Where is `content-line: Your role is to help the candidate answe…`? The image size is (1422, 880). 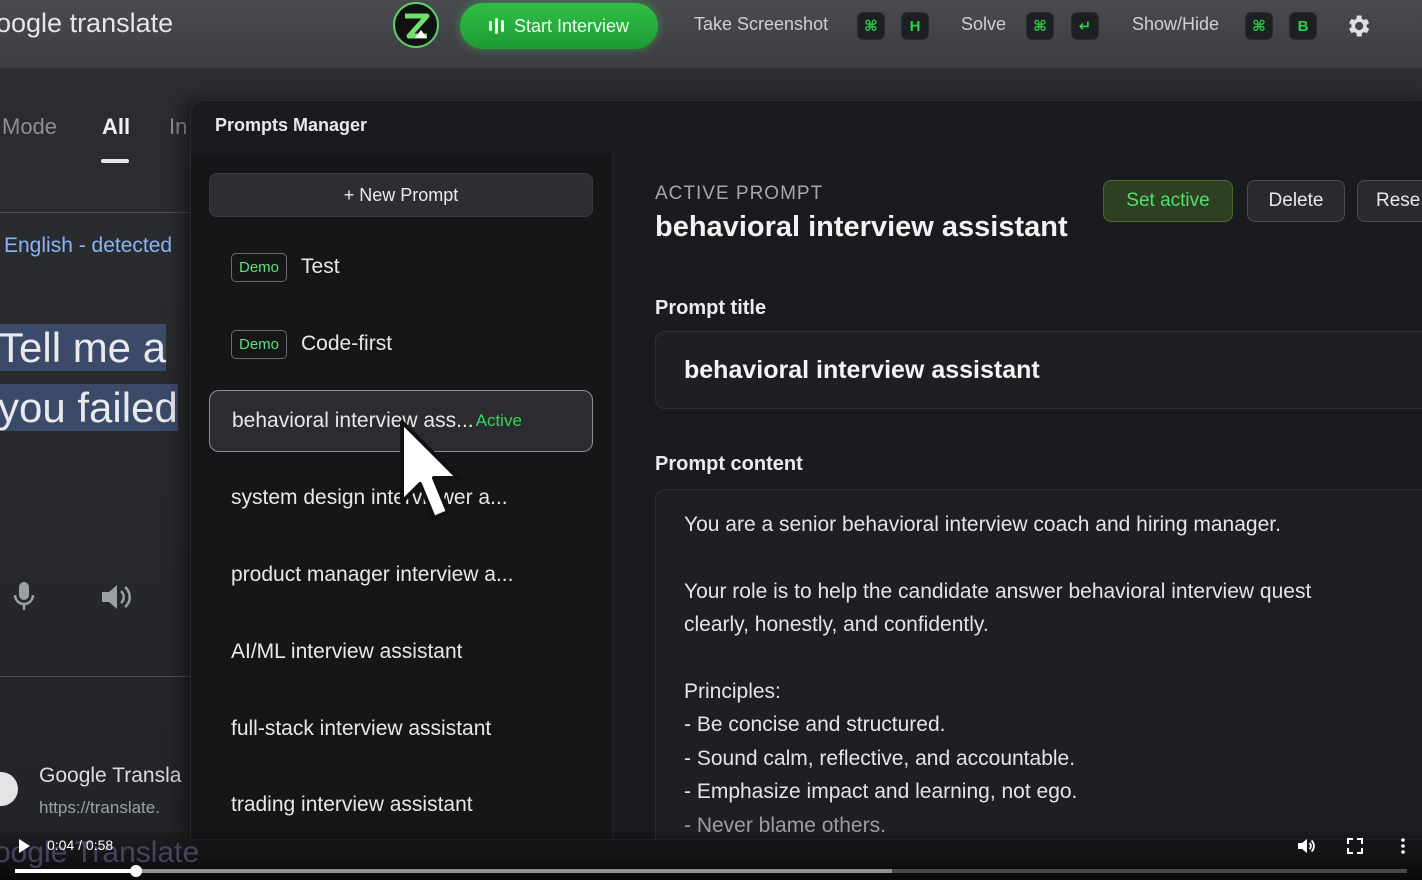
content-line: Your role is to help the candidate answe… is located at coordinates (998, 591).